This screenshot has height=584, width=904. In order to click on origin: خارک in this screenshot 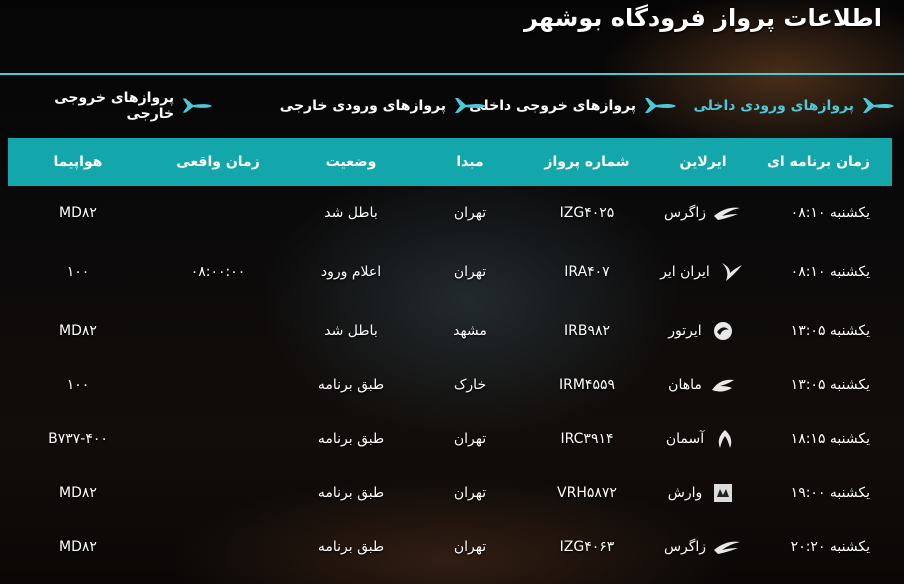, I will do `click(470, 385)`.